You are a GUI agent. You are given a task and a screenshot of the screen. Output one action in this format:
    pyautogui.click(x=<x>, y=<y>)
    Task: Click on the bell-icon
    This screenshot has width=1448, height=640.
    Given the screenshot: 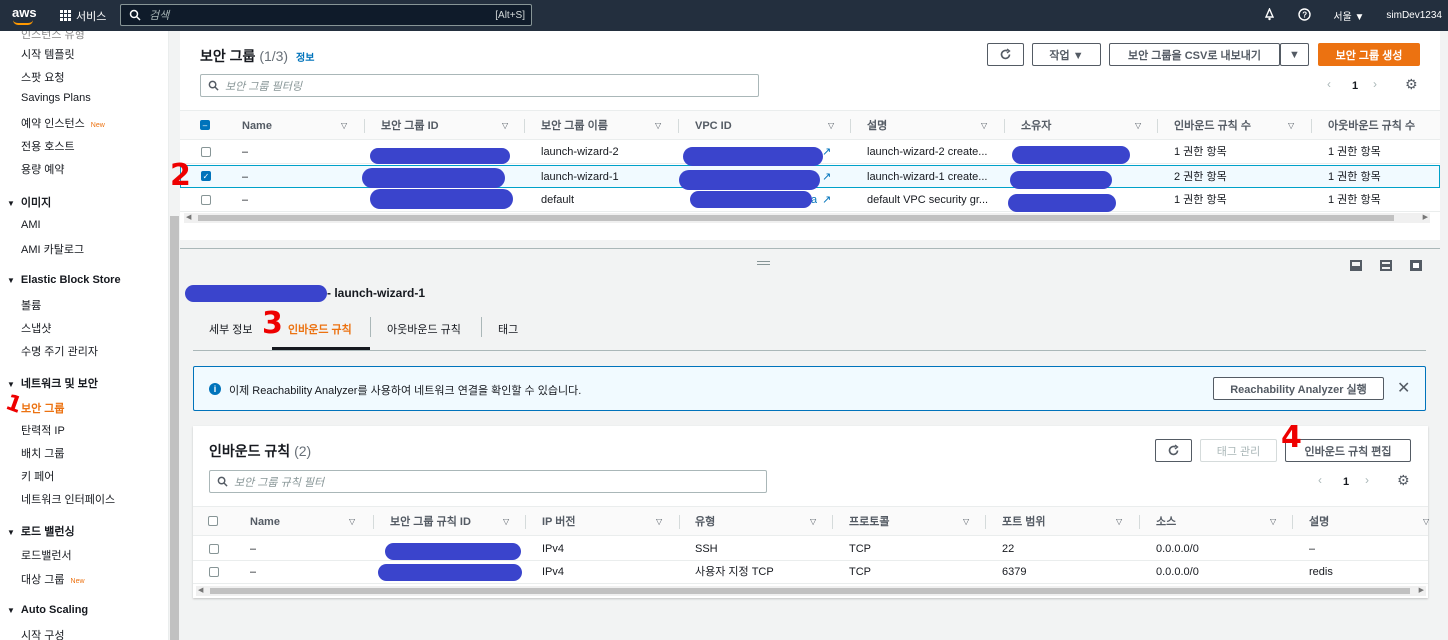 What is the action you would take?
    pyautogui.click(x=1269, y=15)
    